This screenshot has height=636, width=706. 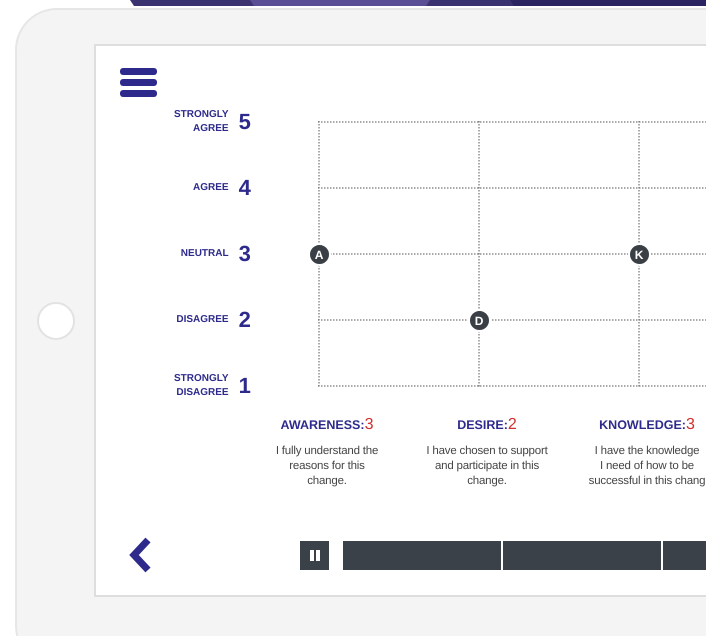 I want to click on menu-icon, so click(x=138, y=82).